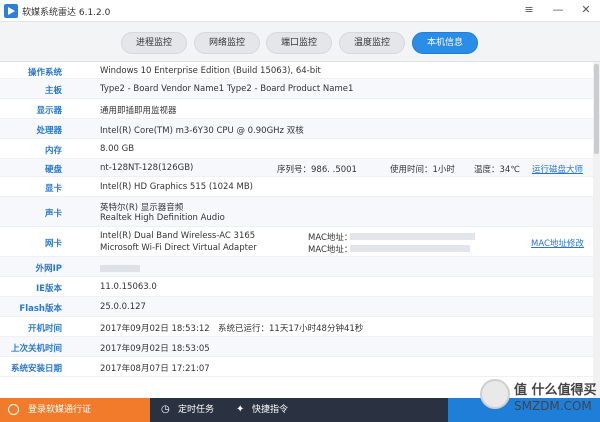 This screenshot has height=422, width=600. What do you see at coordinates (128, 287) in the screenshot?
I see `value-ie: 11.0.15063.0` at bounding box center [128, 287].